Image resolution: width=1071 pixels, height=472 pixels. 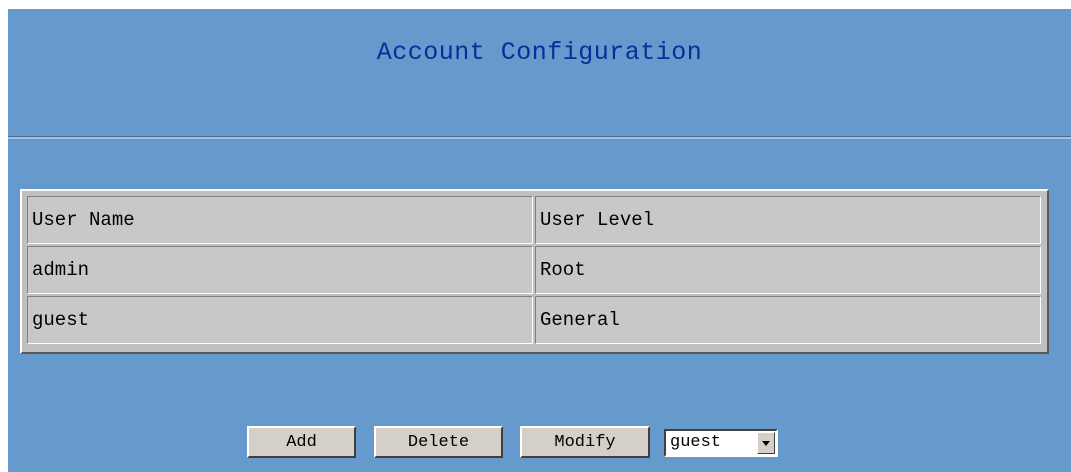 What do you see at coordinates (438, 442) in the screenshot?
I see `delete-button: Delete` at bounding box center [438, 442].